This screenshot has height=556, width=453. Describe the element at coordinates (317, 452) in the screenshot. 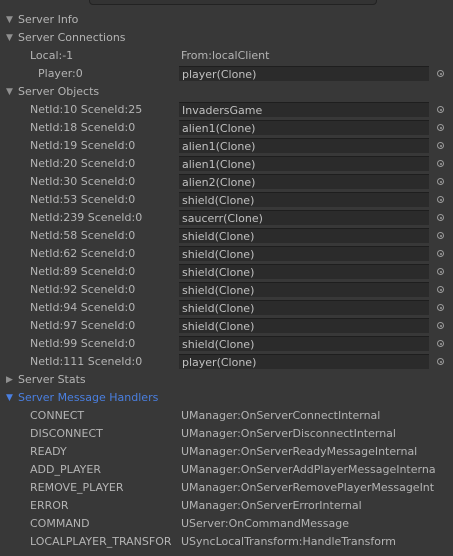

I see `handler-name: UManager:OnServerReadyMessageInternal` at that location.